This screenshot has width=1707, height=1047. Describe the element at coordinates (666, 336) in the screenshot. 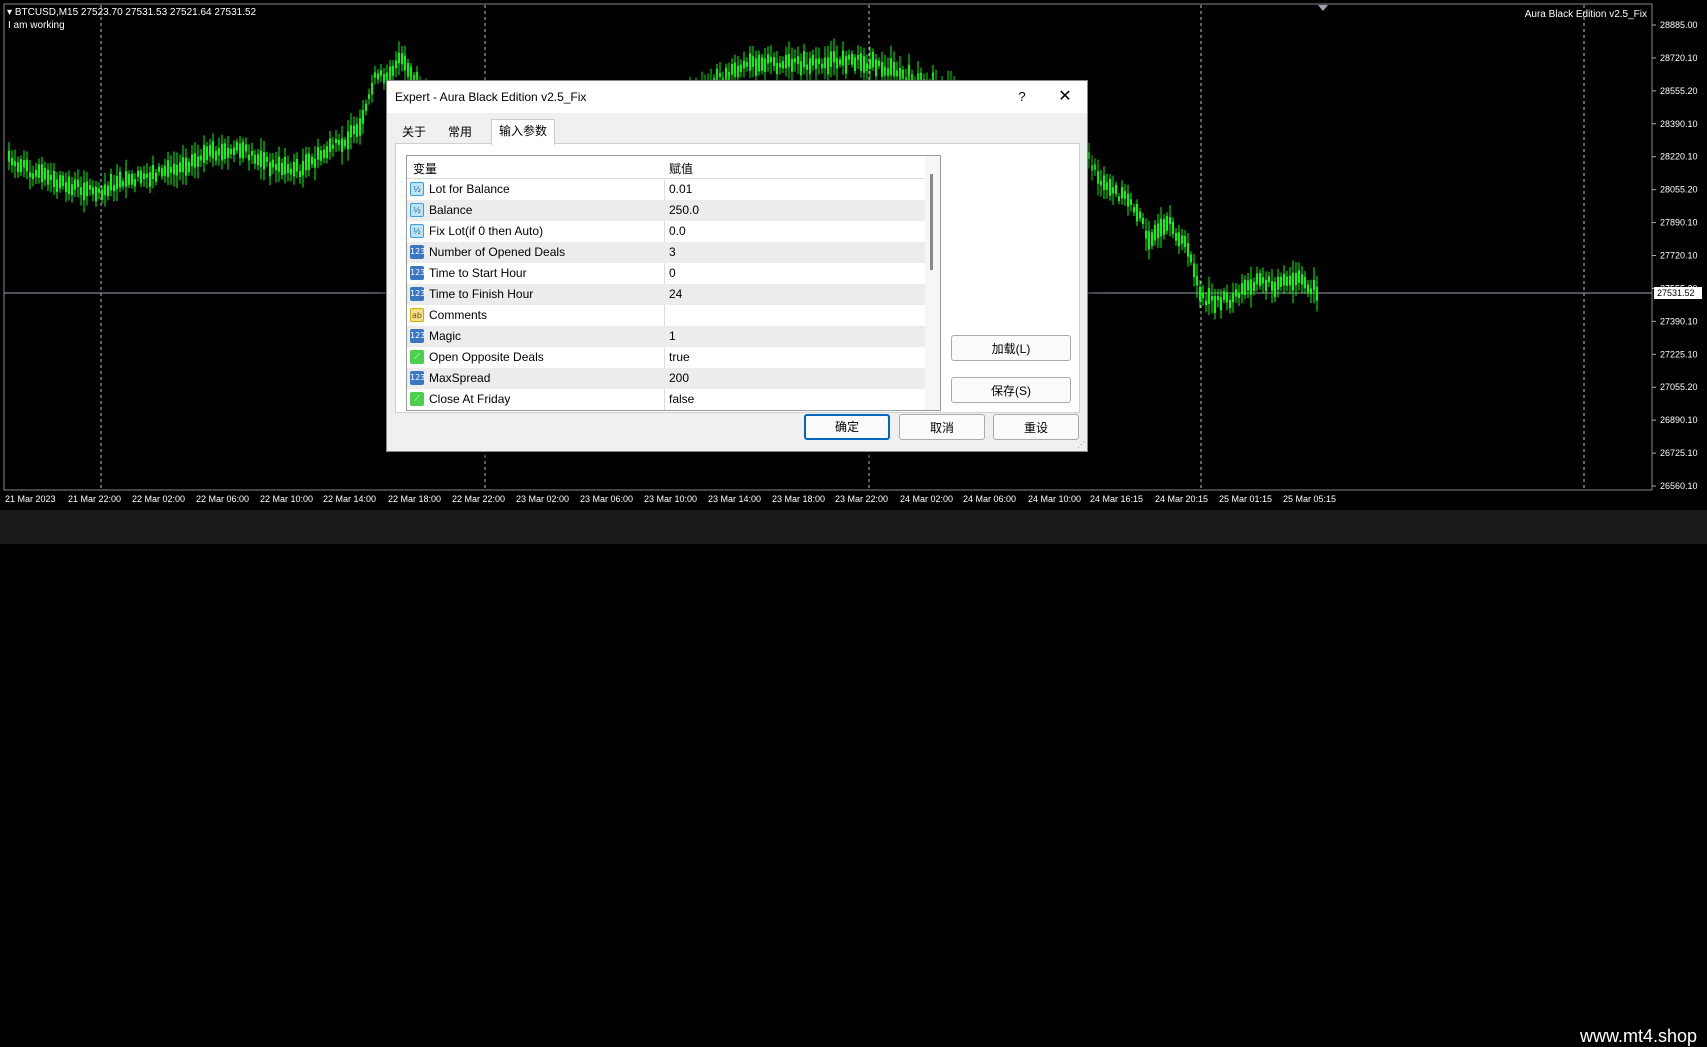

I see `param-row: 123 Magic 1` at that location.